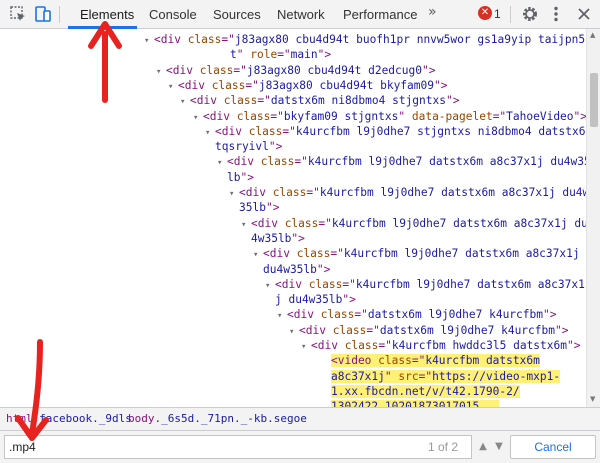  Describe the element at coordinates (425, 392) in the screenshot. I see `highlighted-video-node: 1.xx.fbcdn.net/v/t42.1790-2/` at that location.